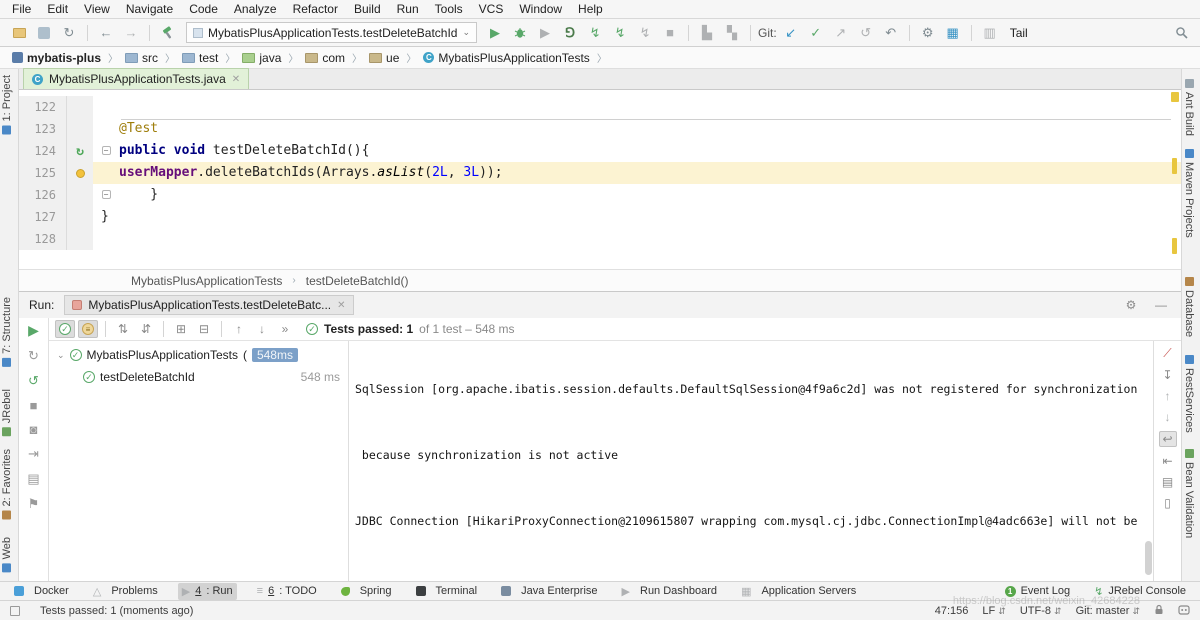 Image resolution: width=1200 pixels, height=620 pixels. What do you see at coordinates (367, 9) in the screenshot?
I see `menu-build: Build` at bounding box center [367, 9].